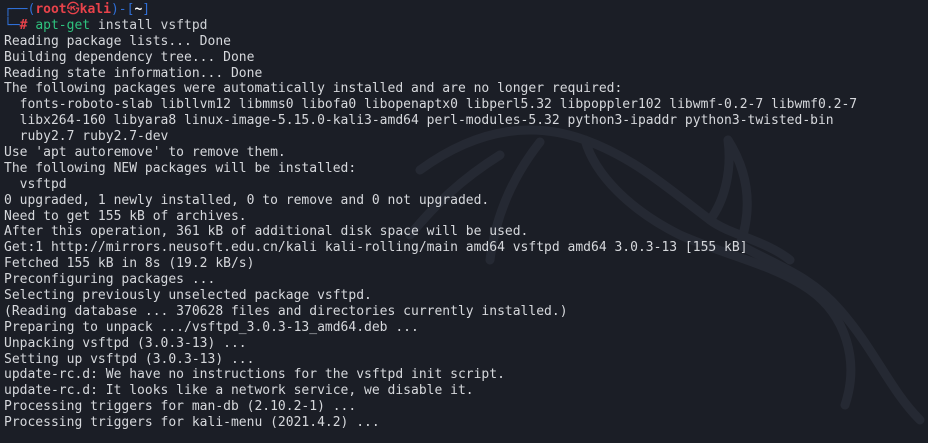  I want to click on output-line: vsftpd, so click(35, 184).